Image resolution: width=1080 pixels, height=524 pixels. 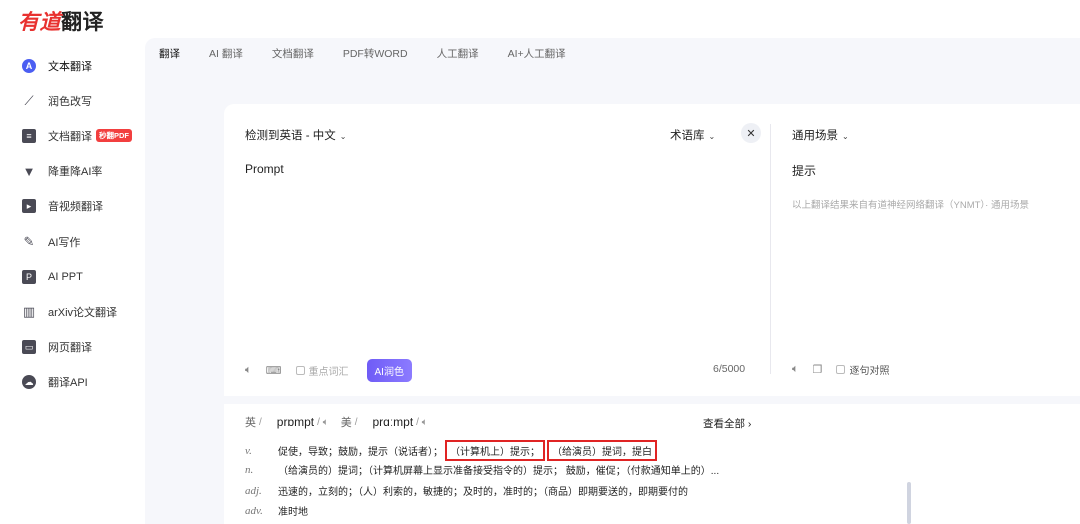 I want to click on sidebar-item-label: AI写作, so click(x=64, y=242).